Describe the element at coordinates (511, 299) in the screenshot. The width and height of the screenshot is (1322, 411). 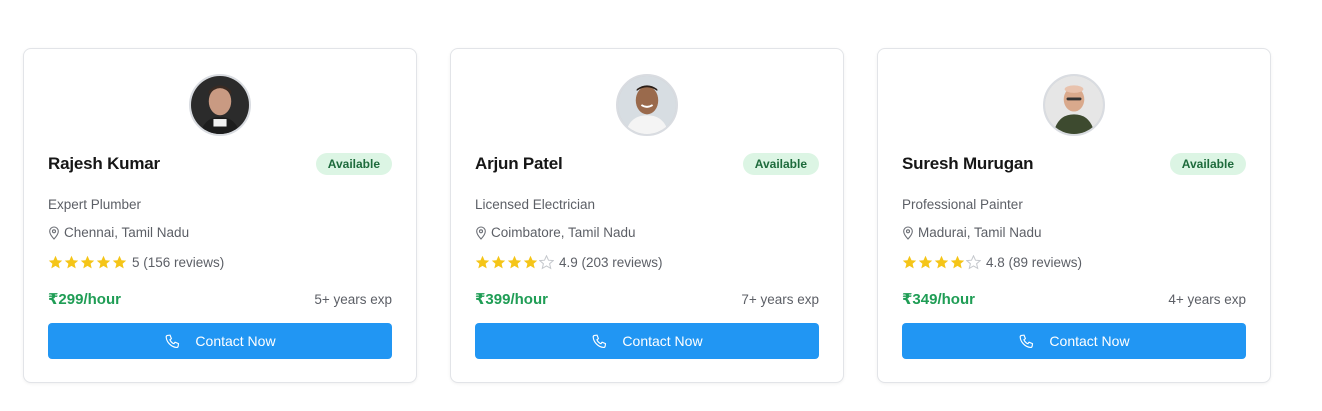
I see `hourly-price: ₹399/hour` at that location.